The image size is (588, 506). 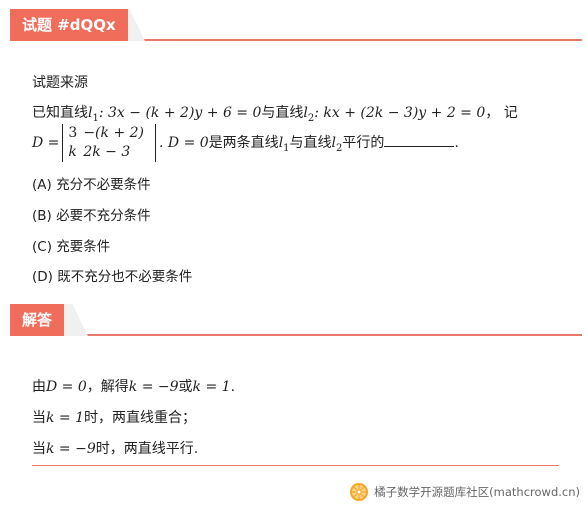 What do you see at coordinates (400, 113) in the screenshot?
I see `l2-equation: : kx + (2k − 3)y + 2 = 0` at bounding box center [400, 113].